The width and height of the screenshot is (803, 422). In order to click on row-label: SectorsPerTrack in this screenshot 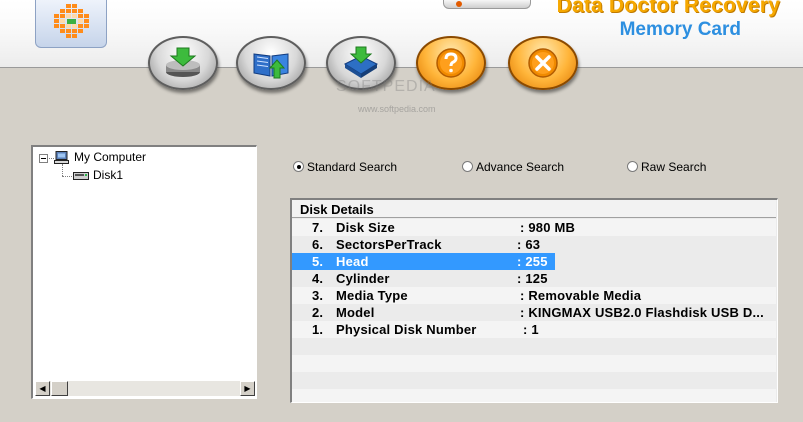, I will do `click(389, 244)`.